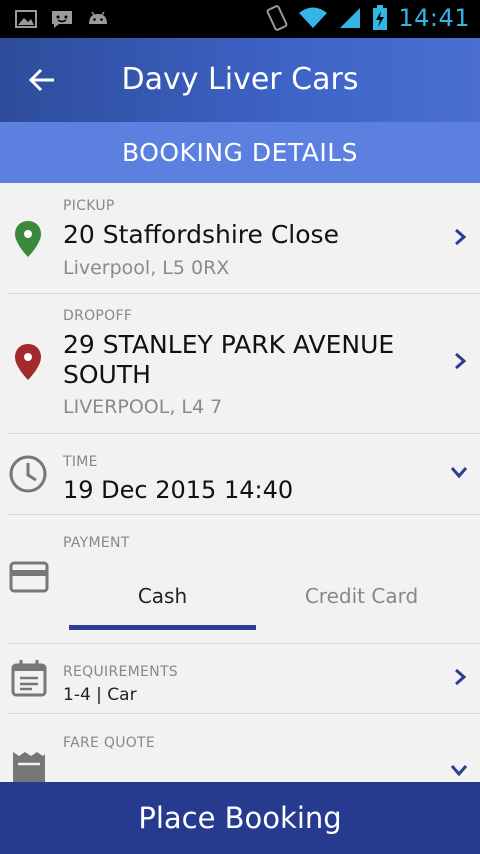 This screenshot has height=854, width=480. Describe the element at coordinates (109, 743) in the screenshot. I see `fare-quote-label: FARE QUOTE` at that location.